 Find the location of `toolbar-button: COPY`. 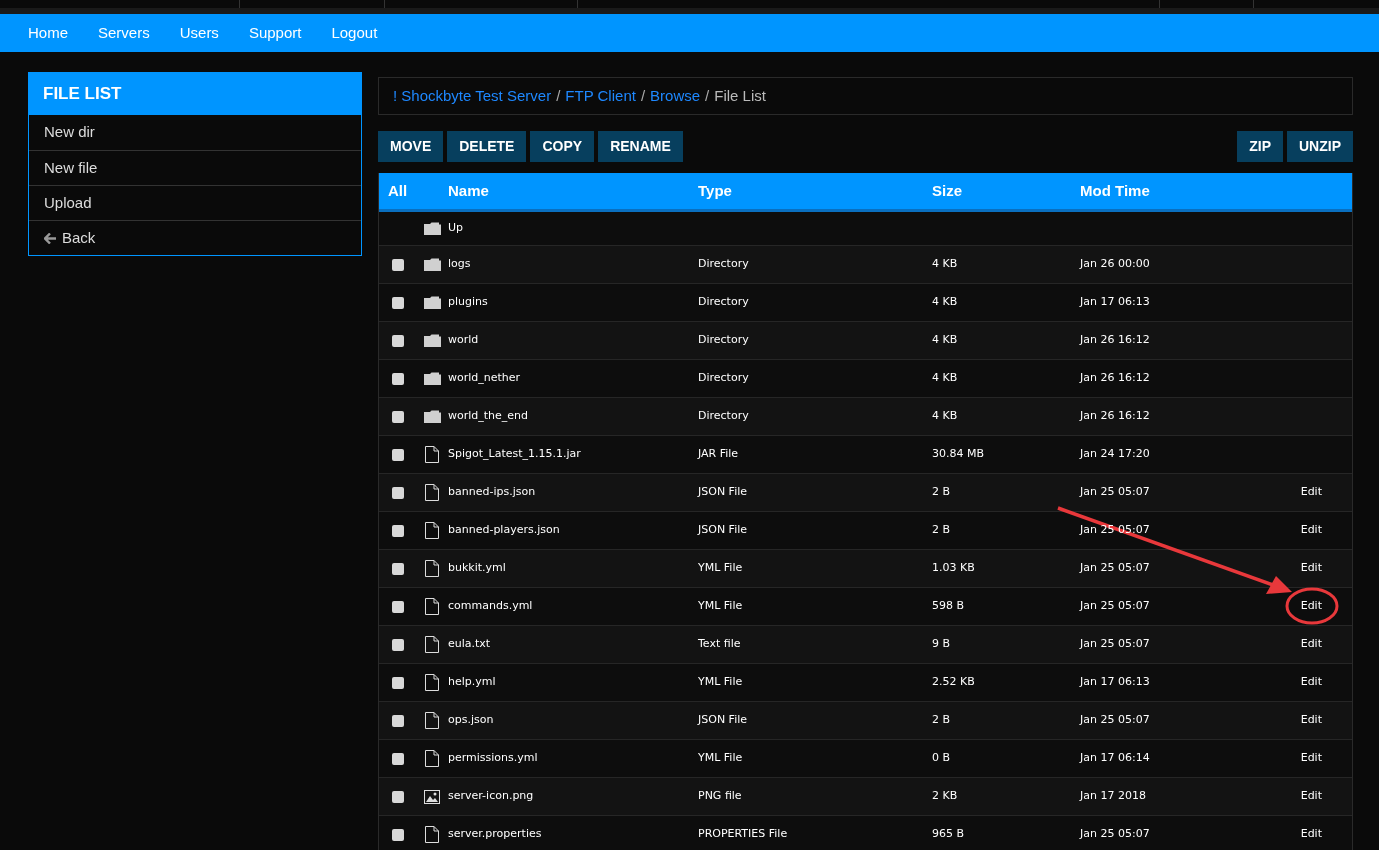

toolbar-button: COPY is located at coordinates (562, 146).